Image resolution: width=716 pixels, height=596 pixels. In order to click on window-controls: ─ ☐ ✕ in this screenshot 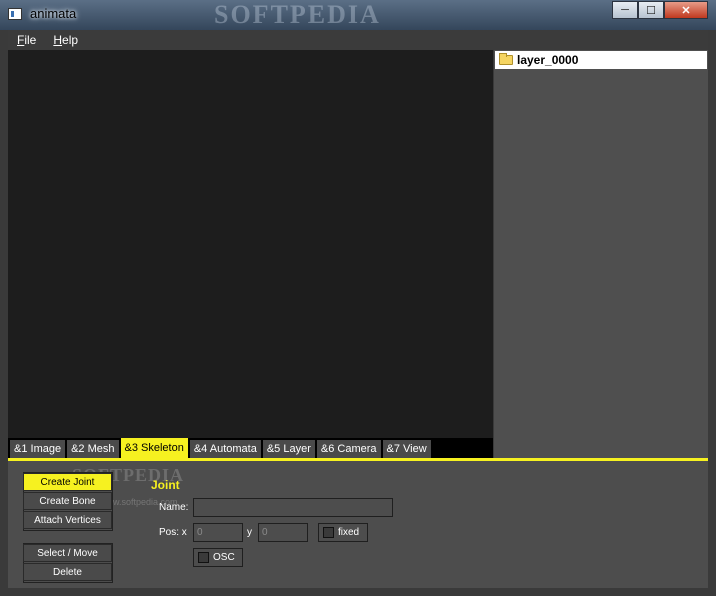, I will do `click(660, 10)`.